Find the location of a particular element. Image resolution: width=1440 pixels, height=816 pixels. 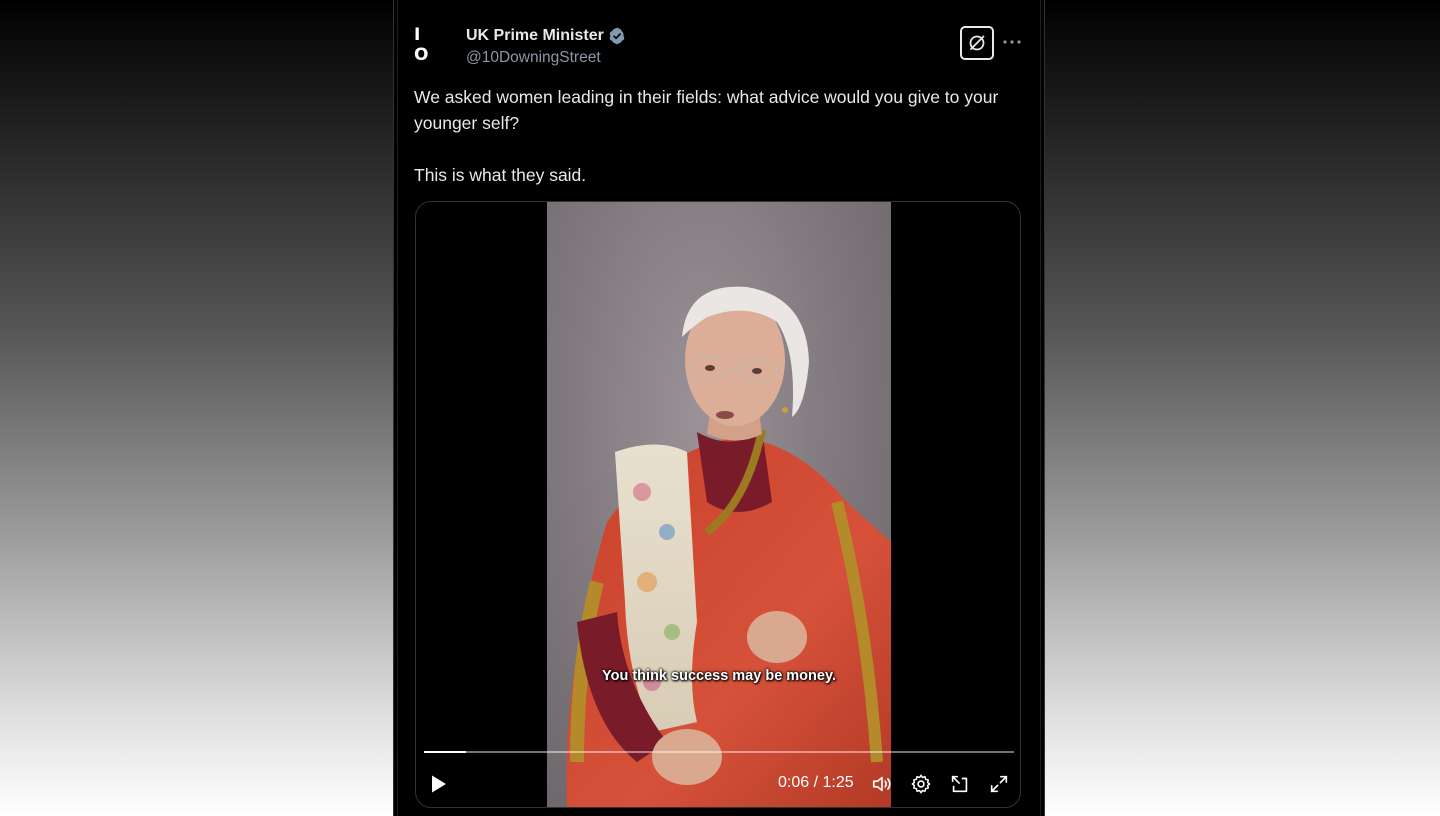

volume-icon is located at coordinates (881, 784).